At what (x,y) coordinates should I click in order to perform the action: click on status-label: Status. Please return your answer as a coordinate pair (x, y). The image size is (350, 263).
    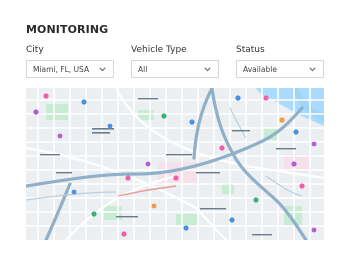
    Looking at the image, I should click on (250, 50).